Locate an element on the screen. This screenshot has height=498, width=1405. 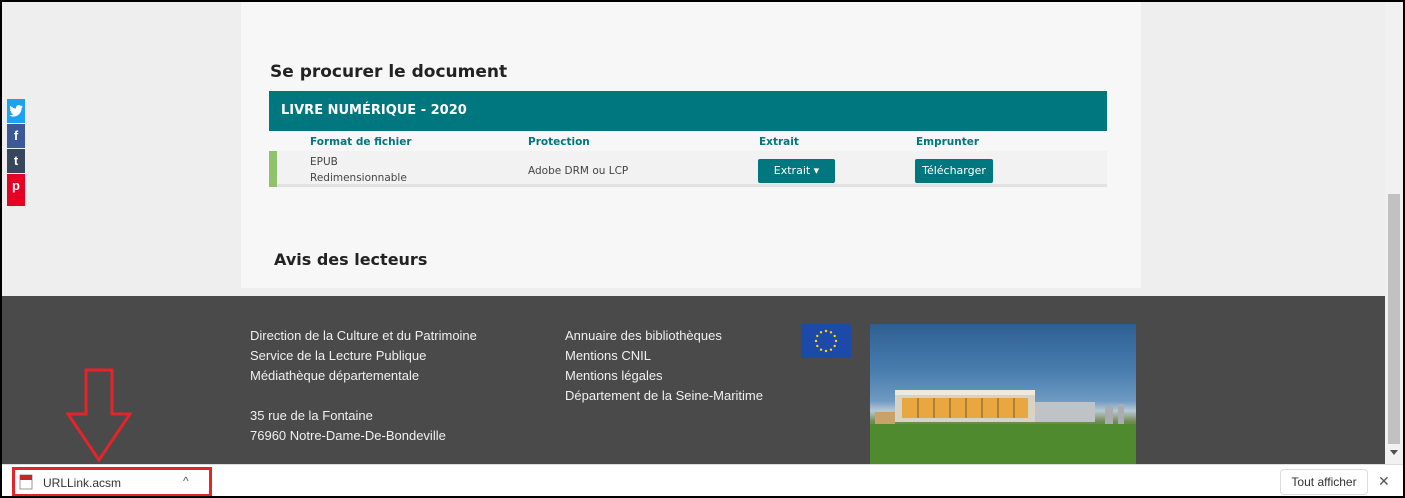
tumblr-glyph: t is located at coordinates (16, 160).